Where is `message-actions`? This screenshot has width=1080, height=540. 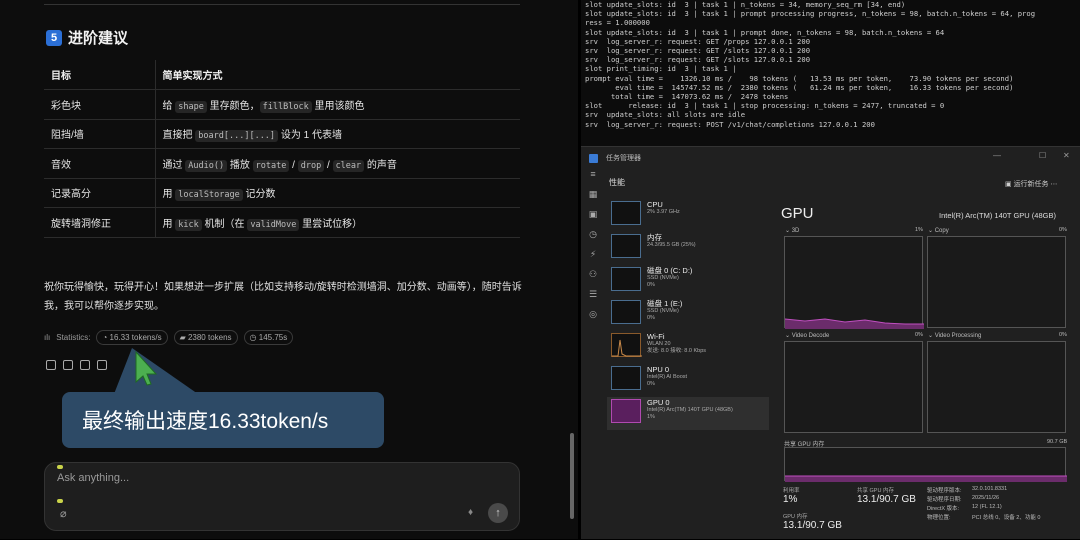 message-actions is located at coordinates (76, 365).